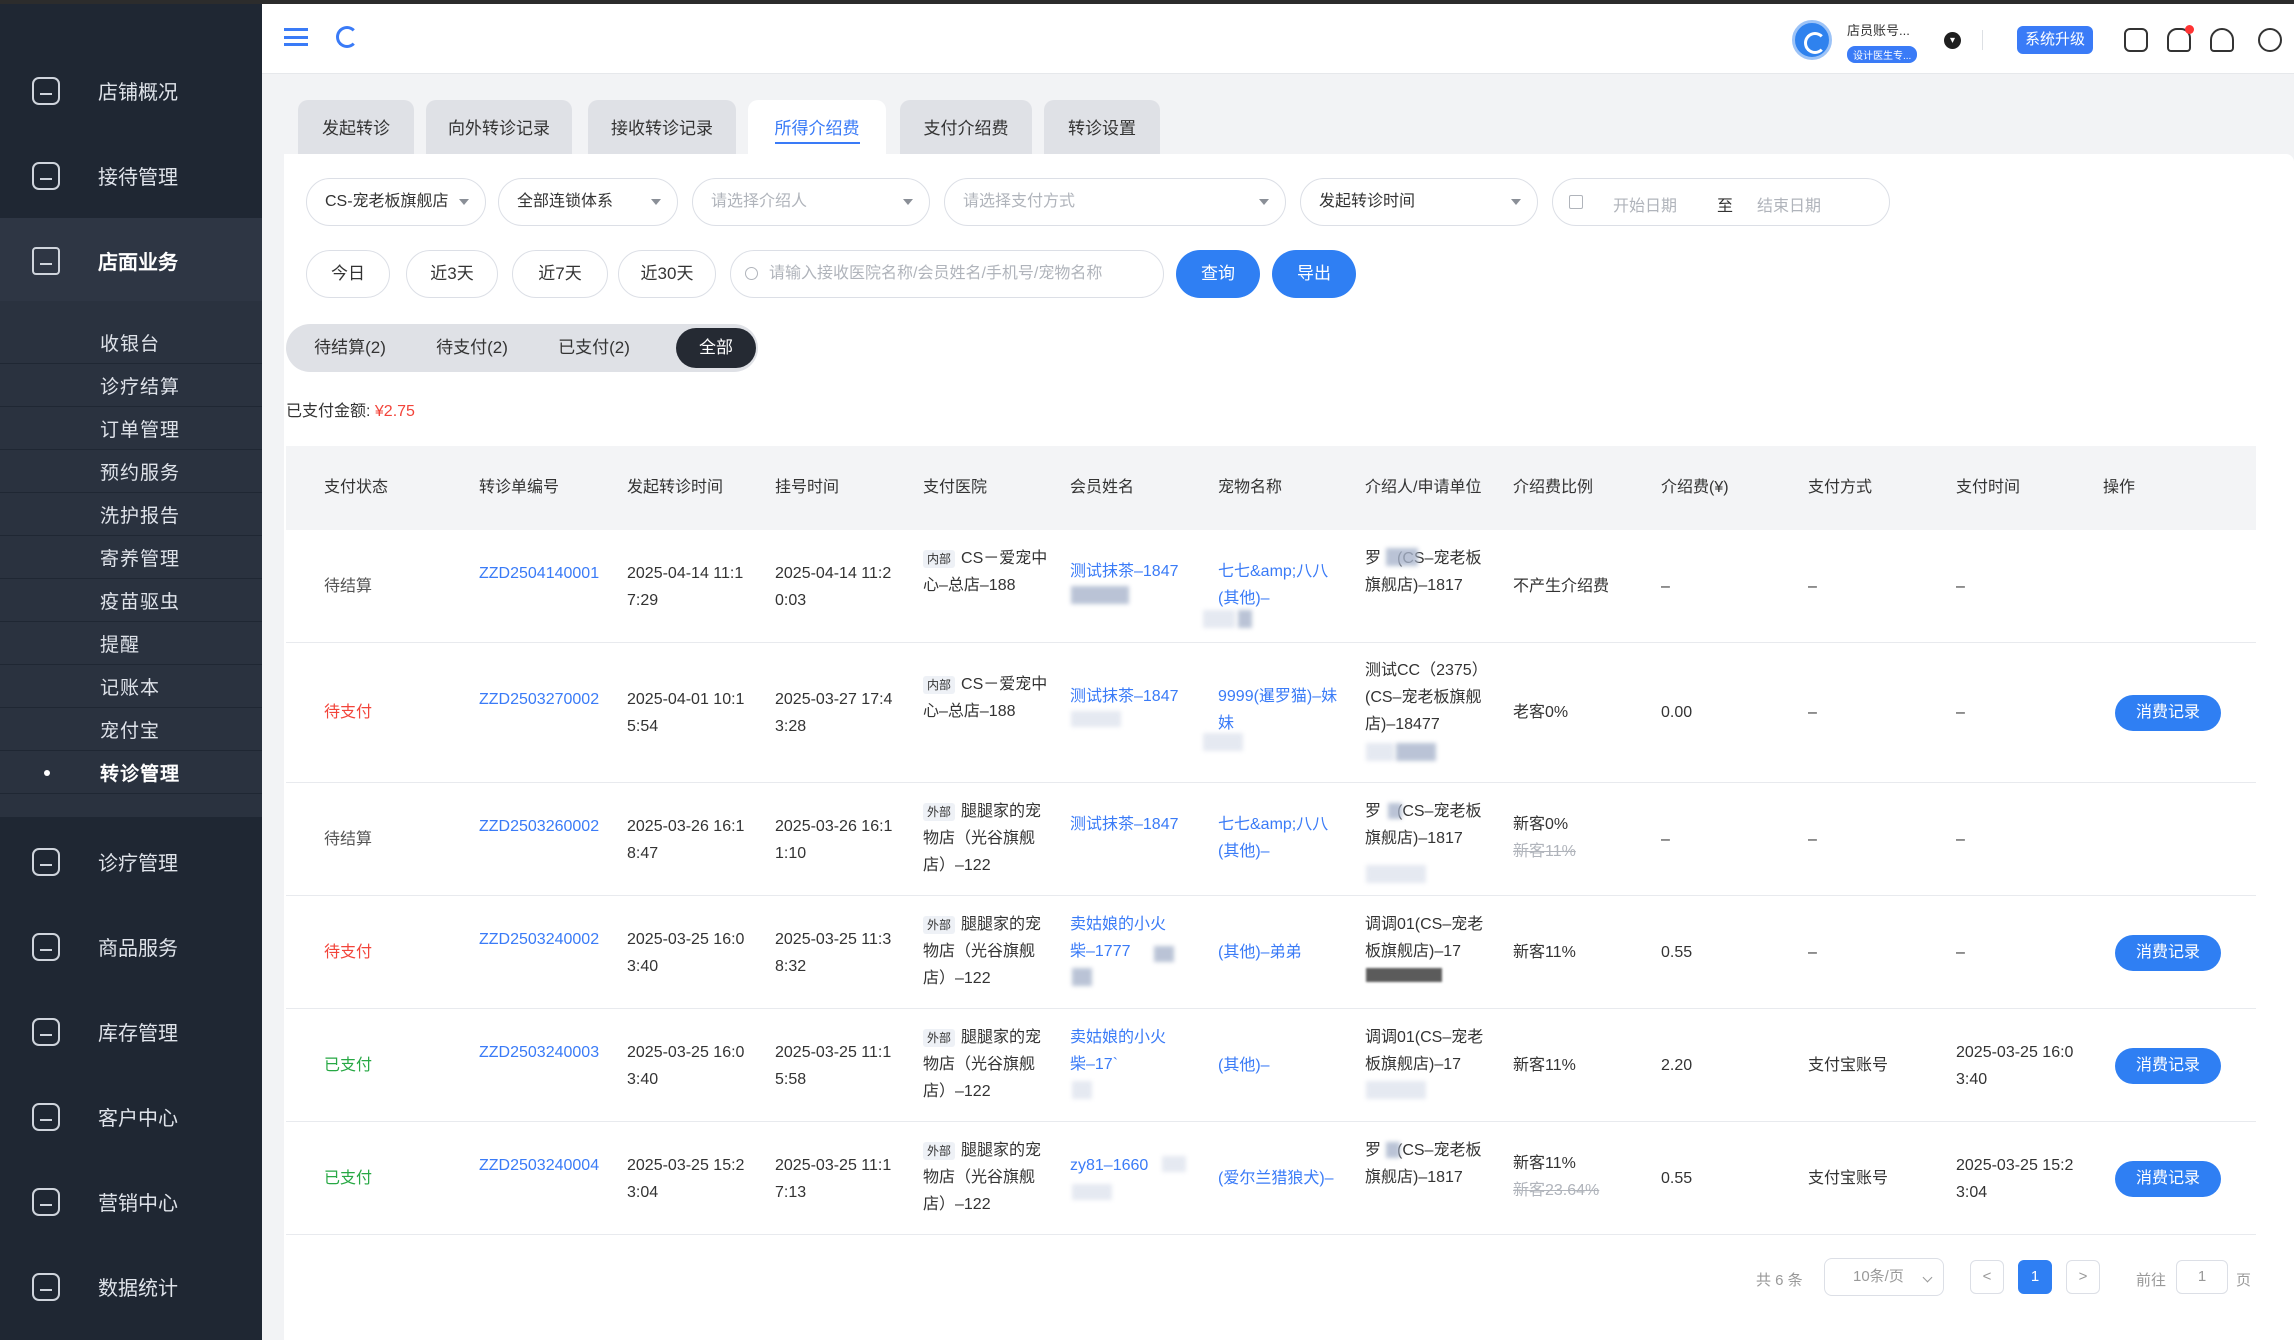  Describe the element at coordinates (686, 840) in the screenshot. I see `start-time-cell: 2025-03-26 16:18:47` at that location.